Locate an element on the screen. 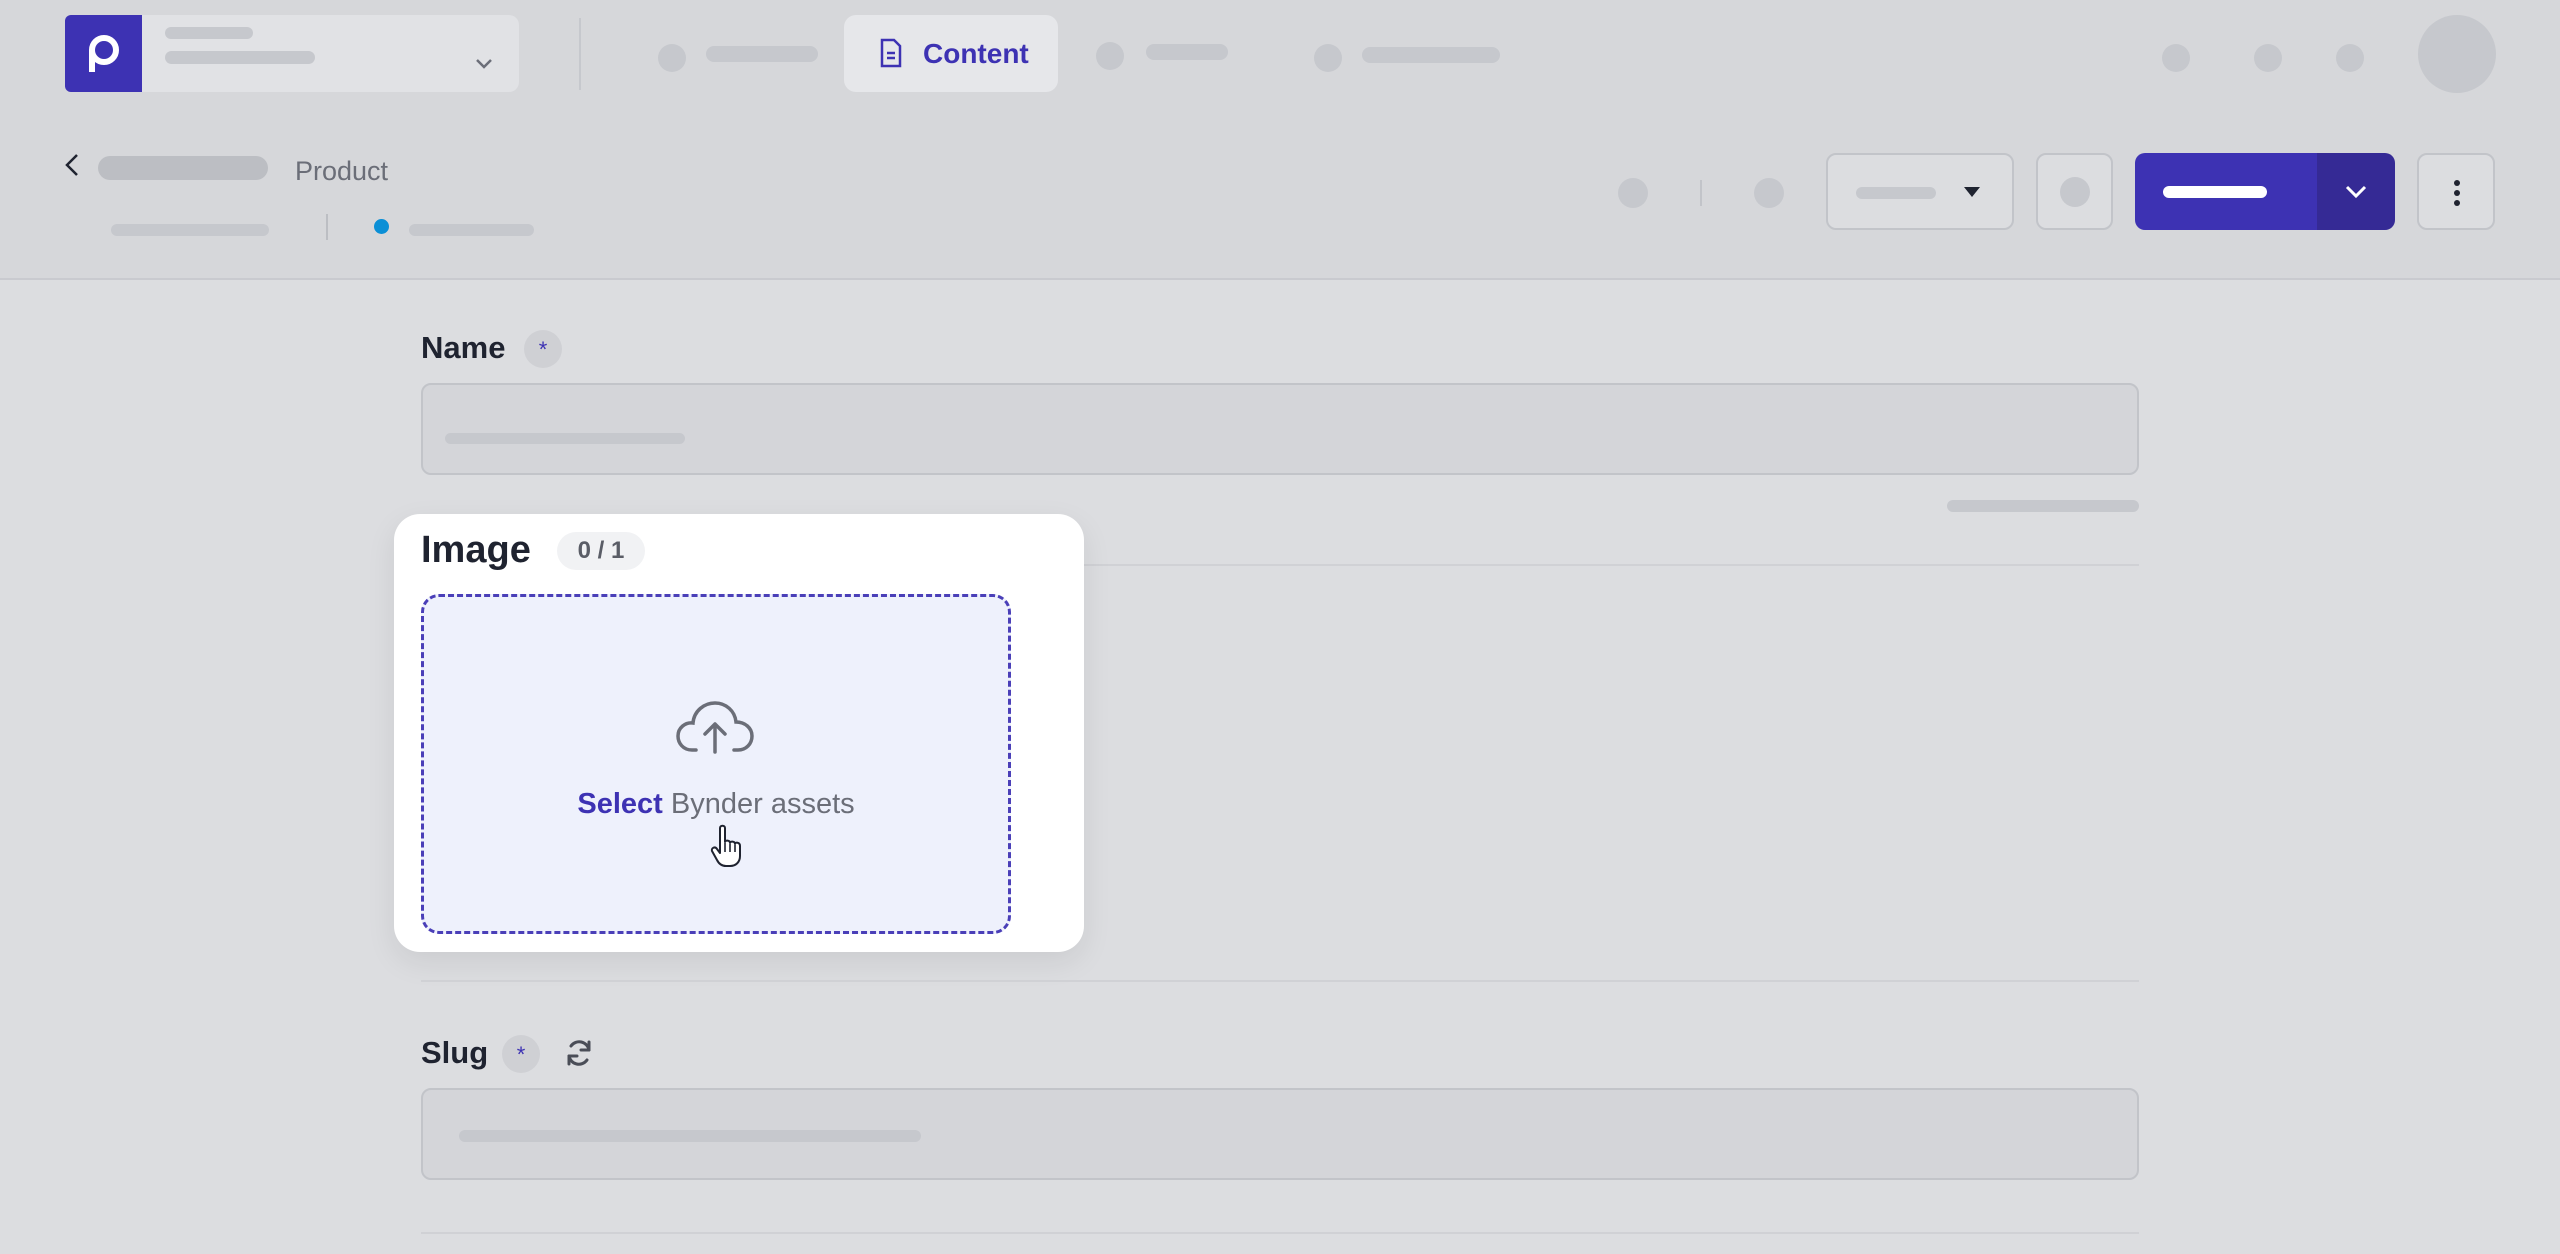 Image resolution: width=2560 pixels, height=1254 pixels. avatar is located at coordinates (2457, 54).